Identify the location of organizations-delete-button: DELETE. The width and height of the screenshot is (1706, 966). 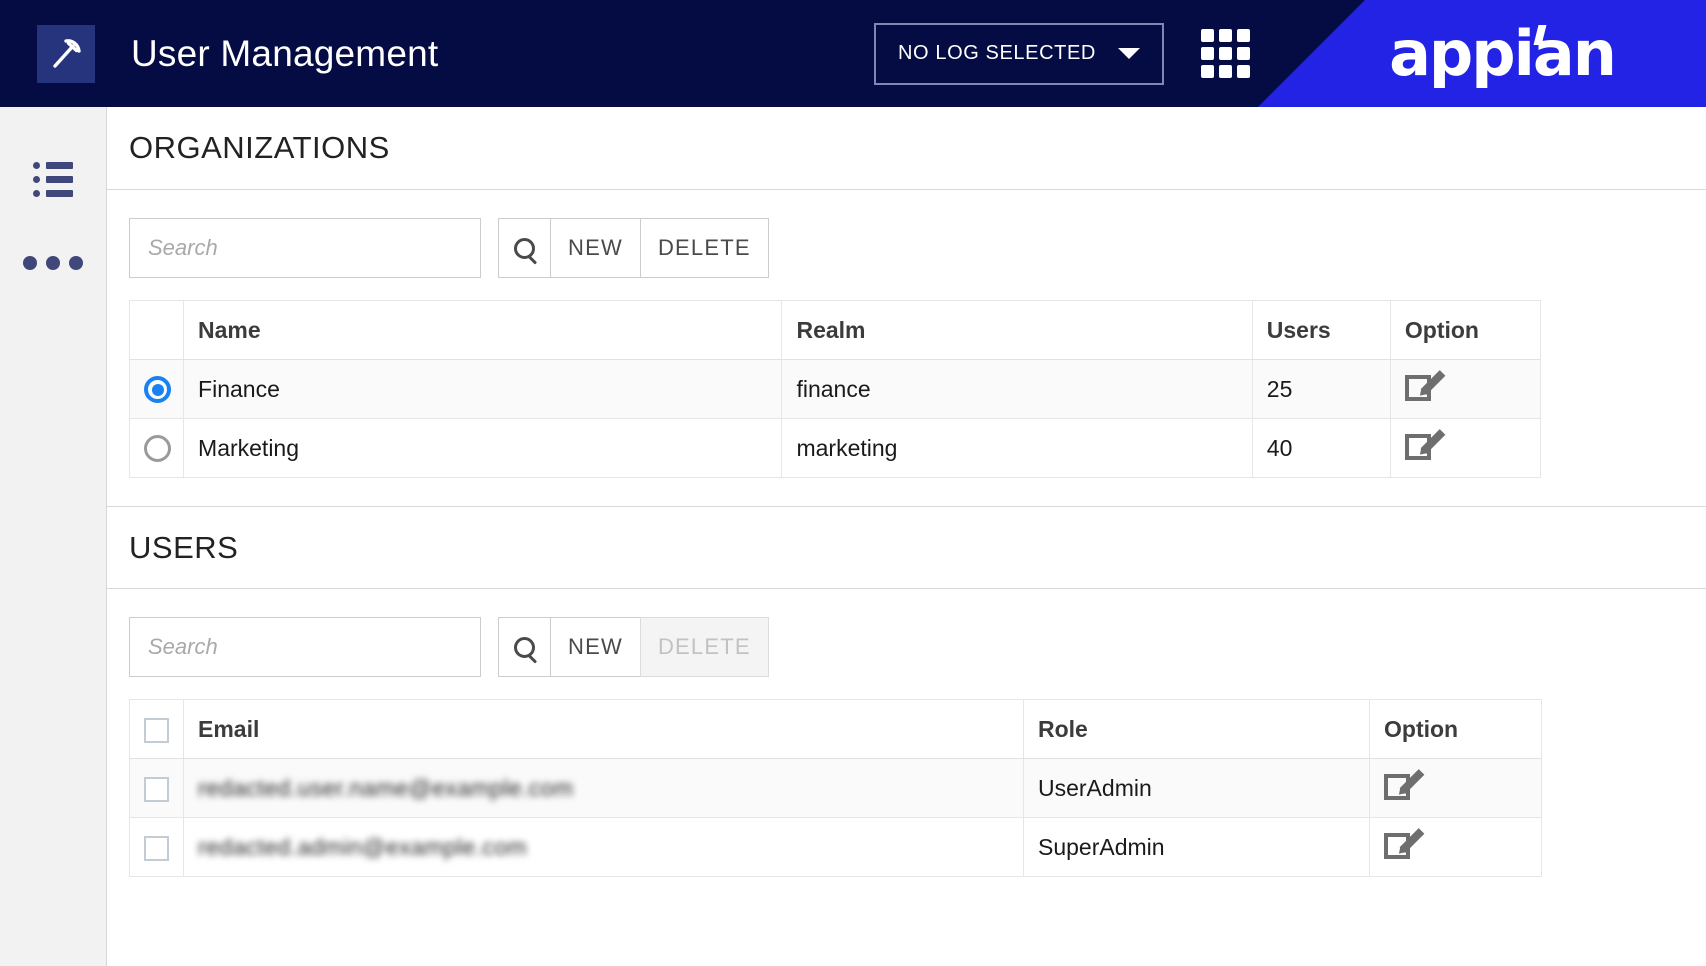
(704, 248).